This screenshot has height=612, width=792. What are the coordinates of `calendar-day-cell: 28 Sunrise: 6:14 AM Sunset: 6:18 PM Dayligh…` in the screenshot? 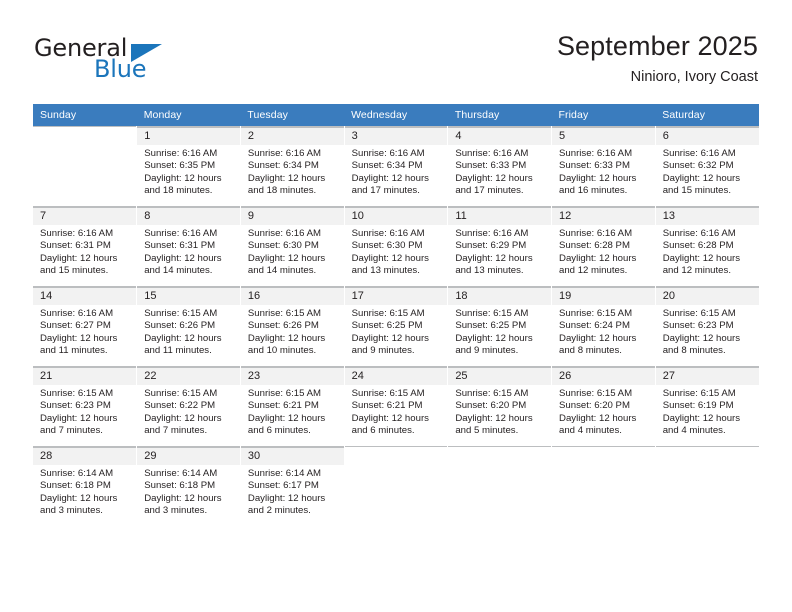 It's located at (85, 486).